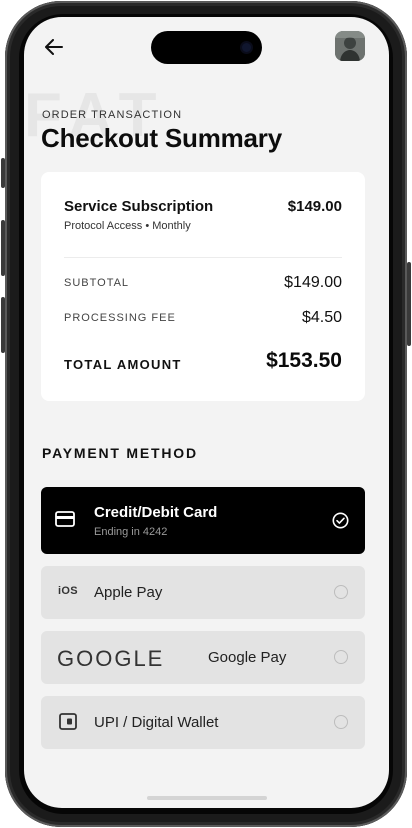 The image size is (412, 828). Describe the element at coordinates (112, 115) in the screenshot. I see `page-eyebrow: ORDER TRANSACTION` at that location.